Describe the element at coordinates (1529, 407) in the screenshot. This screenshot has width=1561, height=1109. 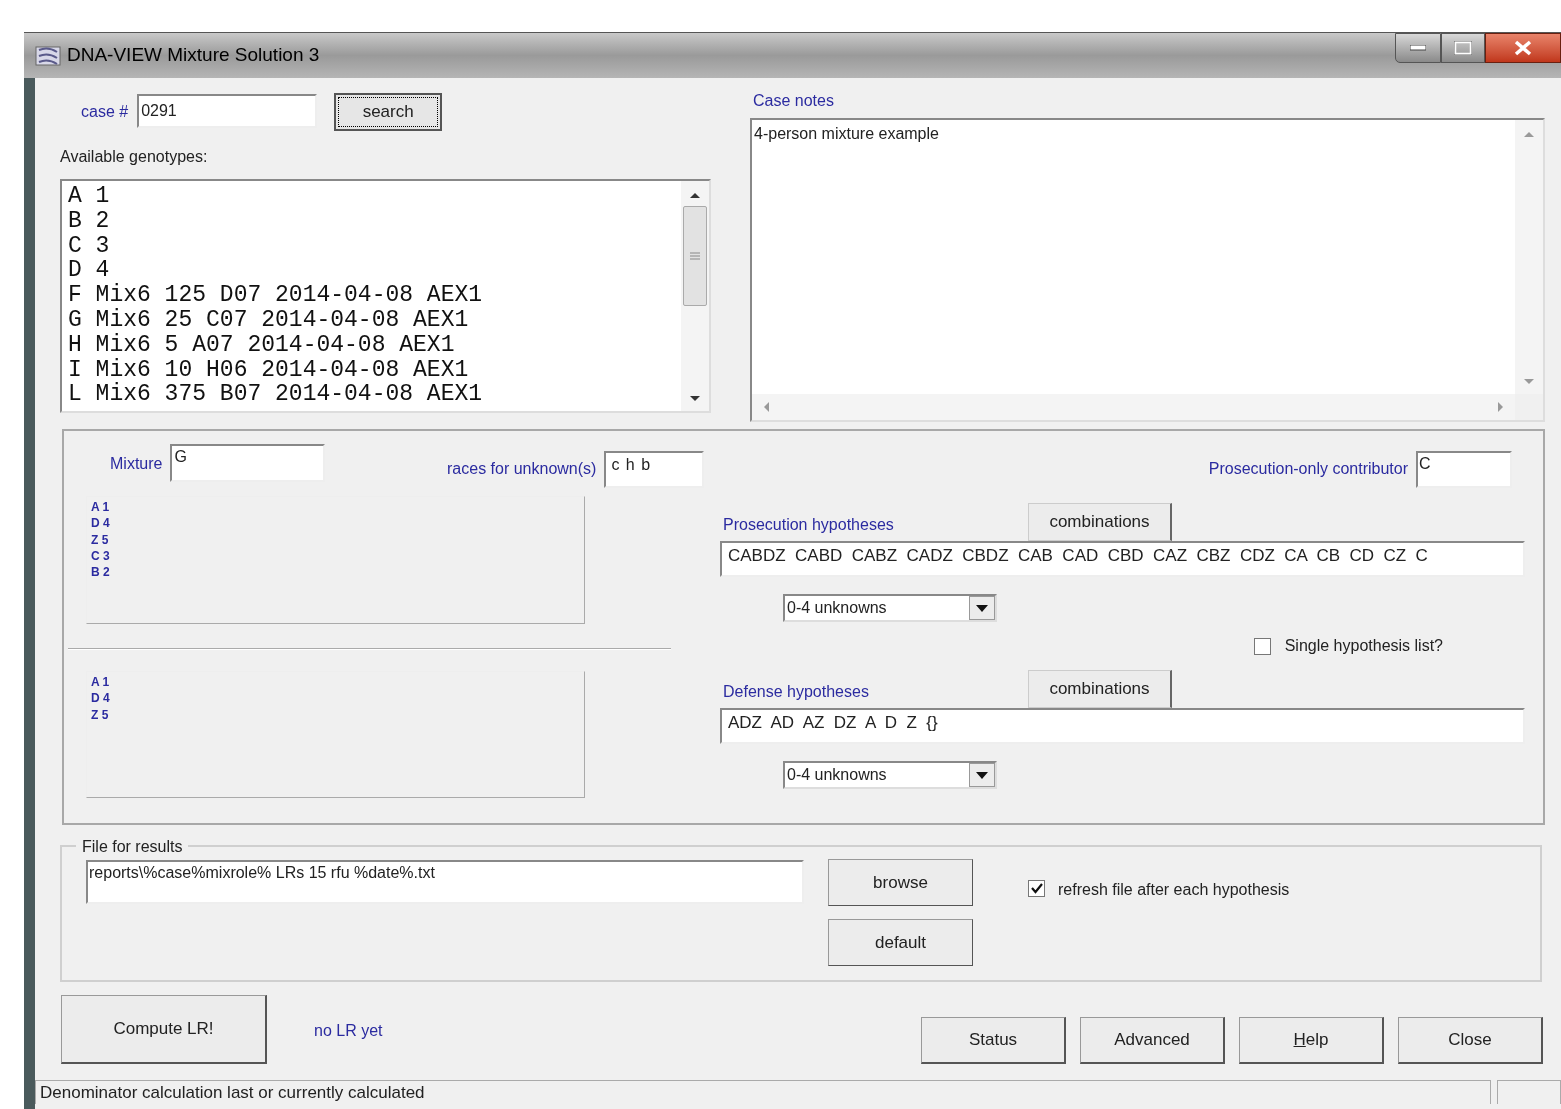
I see `scrollbar-corner` at that location.